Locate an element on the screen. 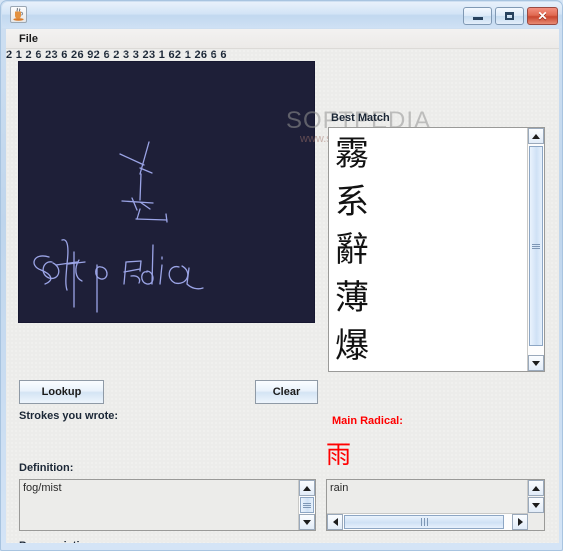 Image resolution: width=563 pixels, height=551 pixels. close-button: ✕ is located at coordinates (542, 16).